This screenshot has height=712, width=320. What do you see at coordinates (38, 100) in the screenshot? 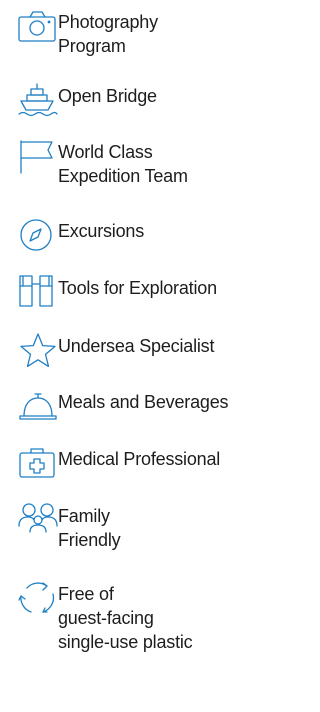
I see `ship-icon` at bounding box center [38, 100].